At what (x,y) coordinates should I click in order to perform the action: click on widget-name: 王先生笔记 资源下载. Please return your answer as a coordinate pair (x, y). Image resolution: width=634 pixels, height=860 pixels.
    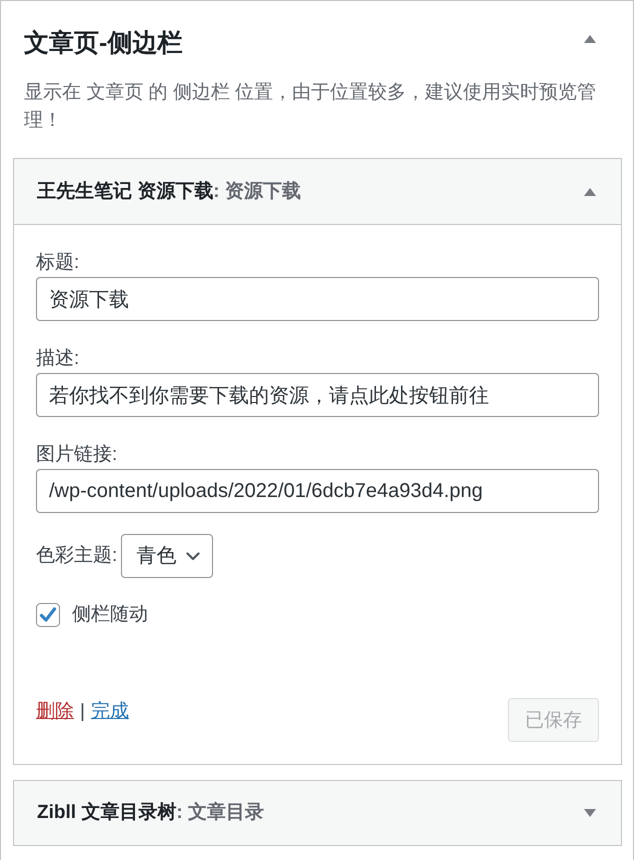
    Looking at the image, I should click on (125, 191).